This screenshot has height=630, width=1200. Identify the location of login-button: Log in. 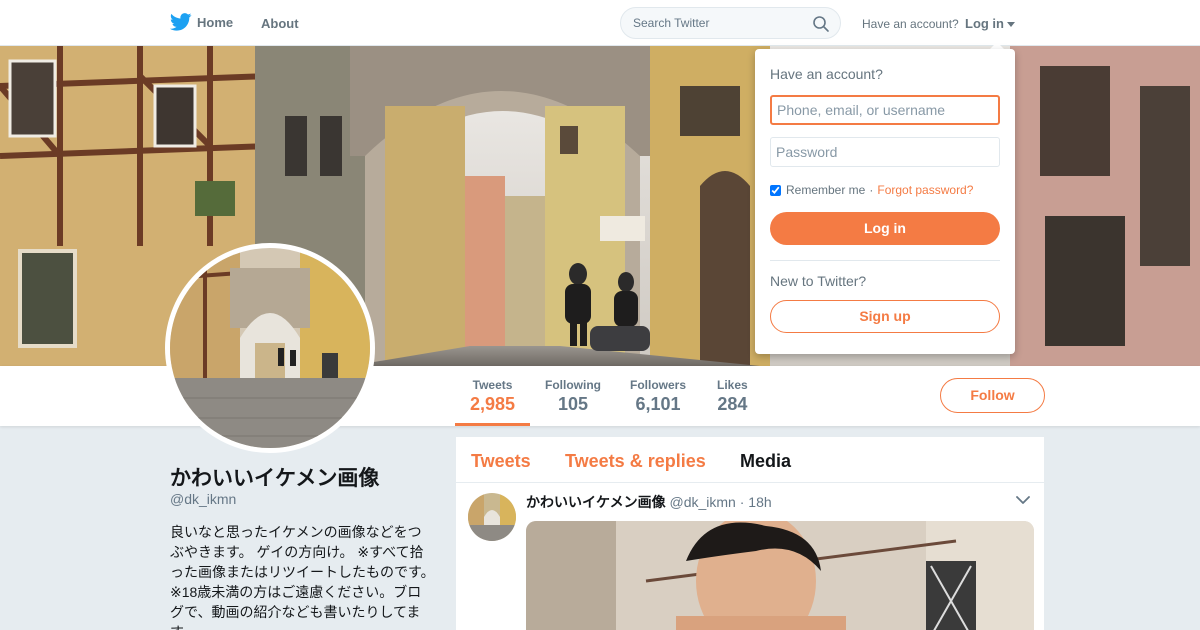
(885, 228).